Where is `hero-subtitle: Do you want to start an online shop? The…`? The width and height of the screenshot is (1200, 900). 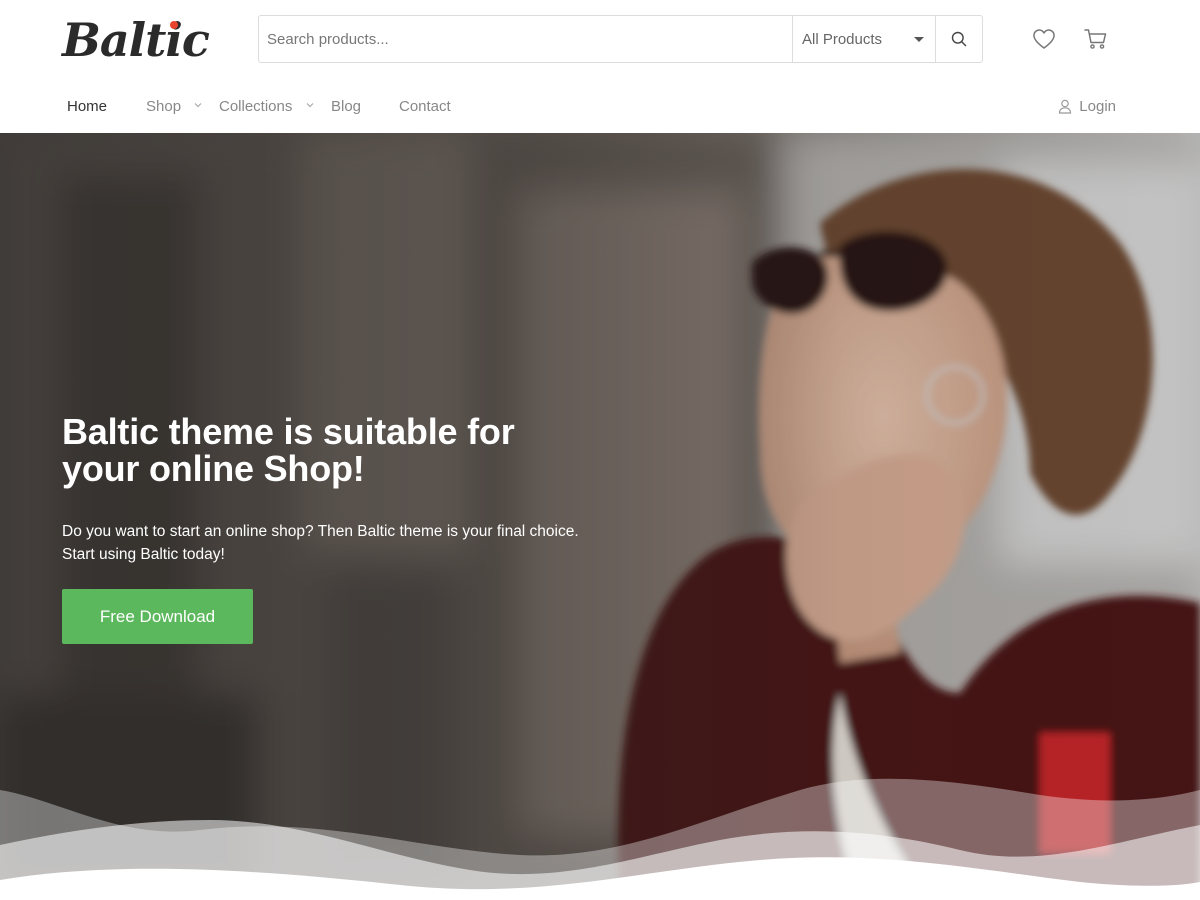
hero-subtitle: Do you want to start an online shop? The… is located at coordinates (332, 543).